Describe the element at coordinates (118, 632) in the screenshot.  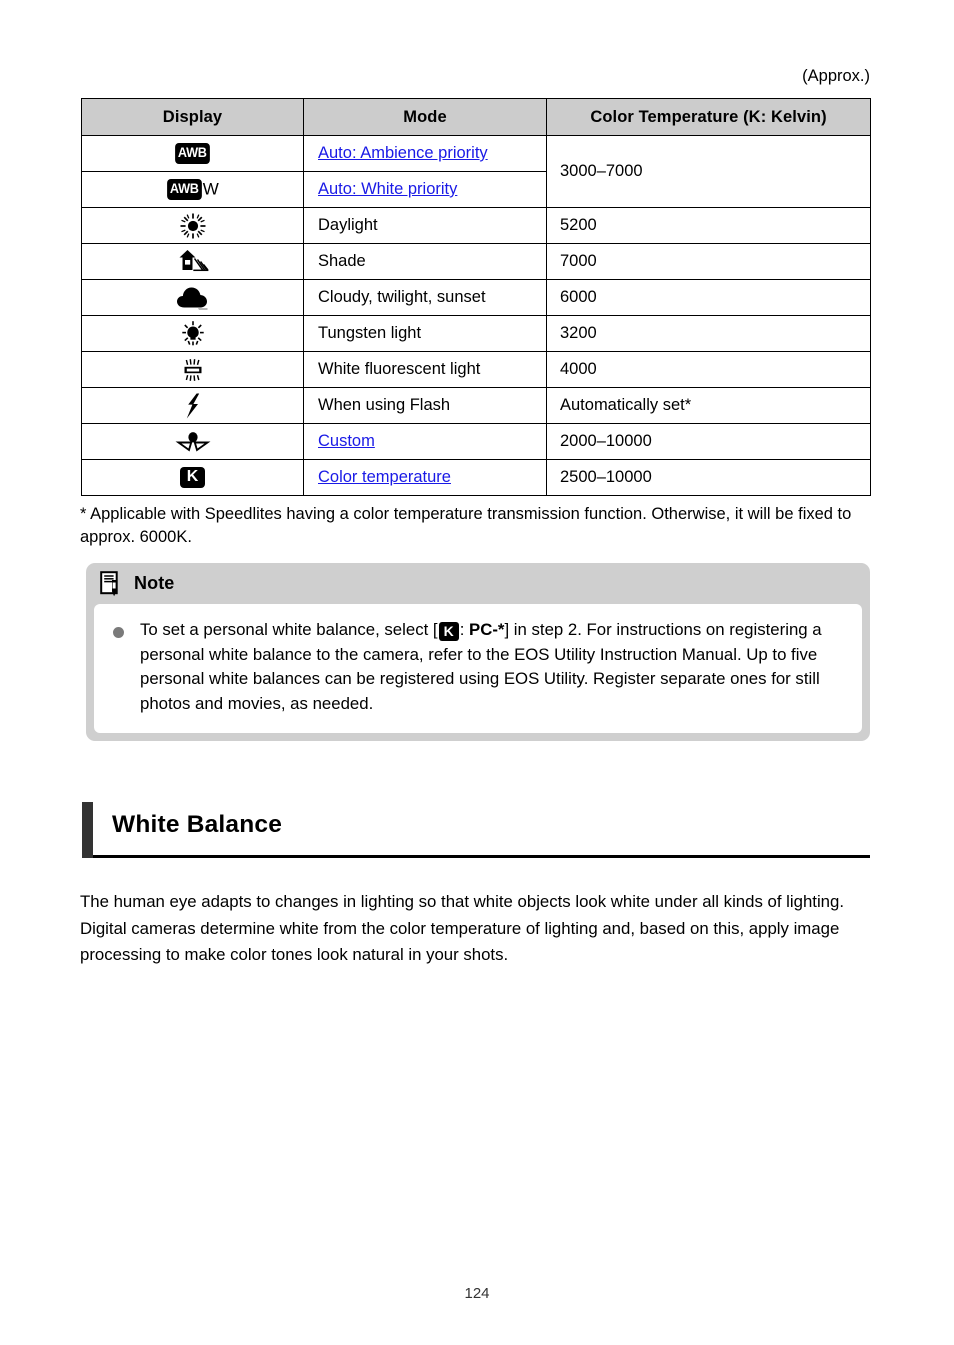
I see `bullet-icon` at that location.